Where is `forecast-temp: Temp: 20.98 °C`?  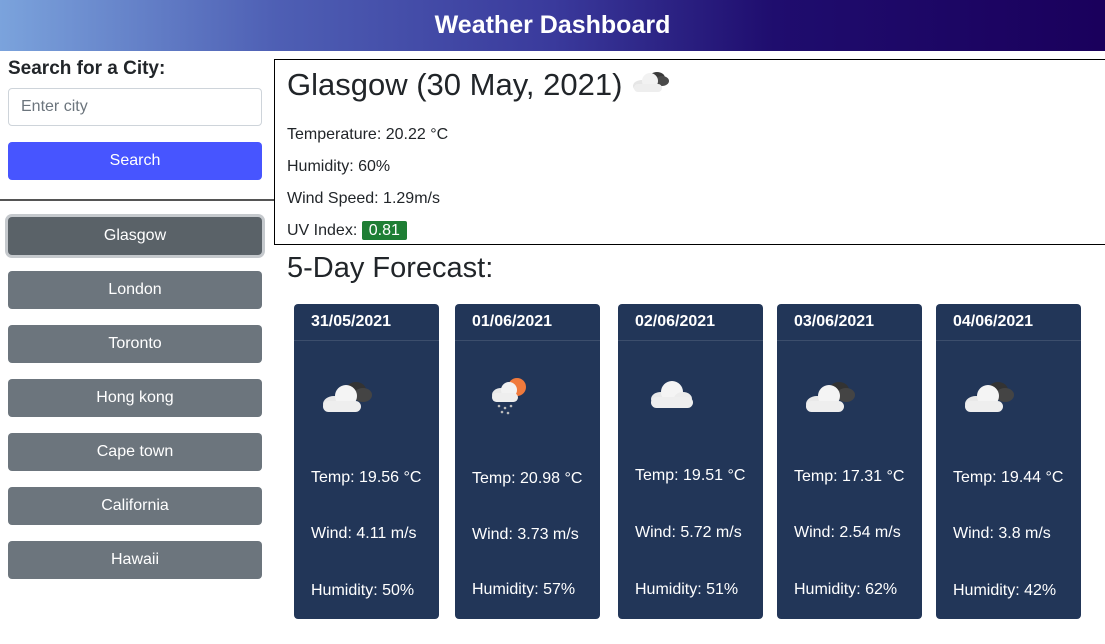 forecast-temp: Temp: 20.98 °C is located at coordinates (527, 478).